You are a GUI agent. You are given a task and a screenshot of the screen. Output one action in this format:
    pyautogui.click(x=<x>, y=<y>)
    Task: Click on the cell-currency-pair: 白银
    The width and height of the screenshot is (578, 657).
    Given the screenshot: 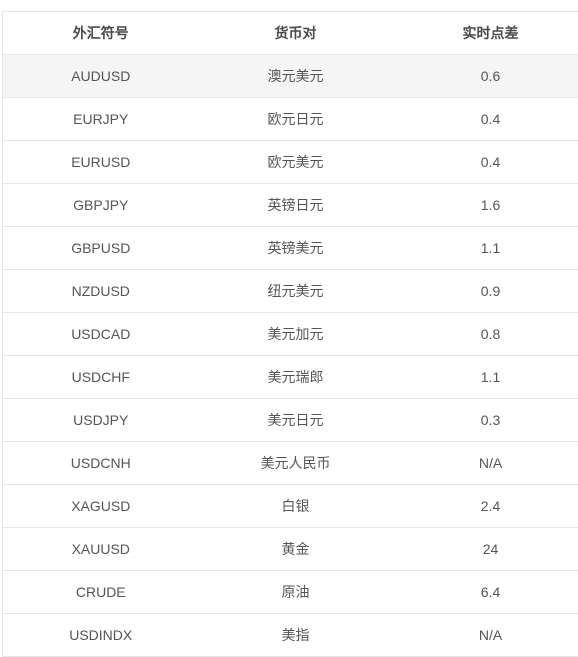 What is the action you would take?
    pyautogui.click(x=295, y=506)
    